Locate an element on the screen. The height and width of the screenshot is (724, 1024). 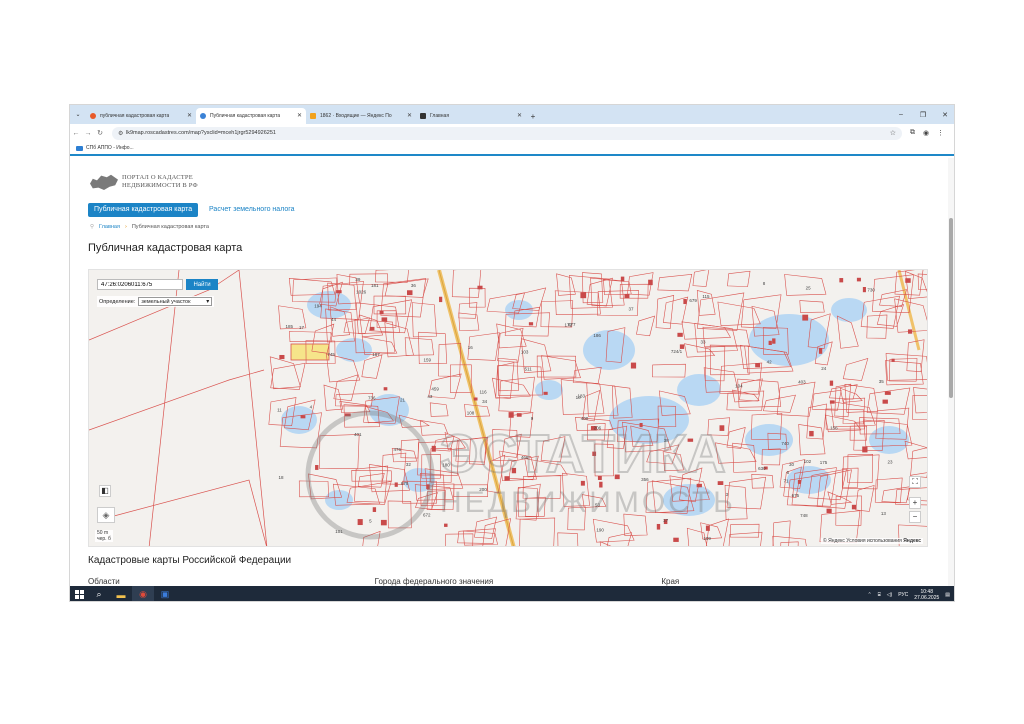
page-scrollbar is located at coordinates (951, 372).